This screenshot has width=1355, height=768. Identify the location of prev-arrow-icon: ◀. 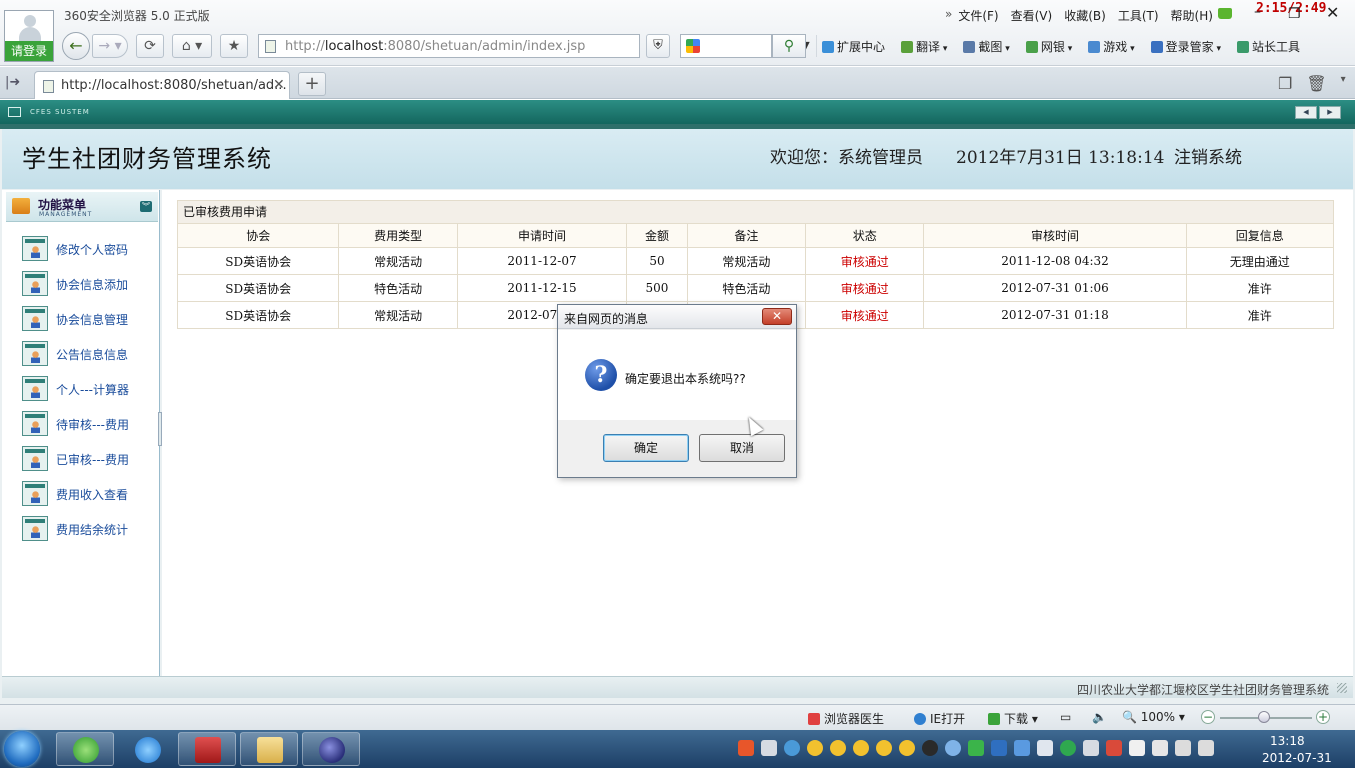
(1306, 112).